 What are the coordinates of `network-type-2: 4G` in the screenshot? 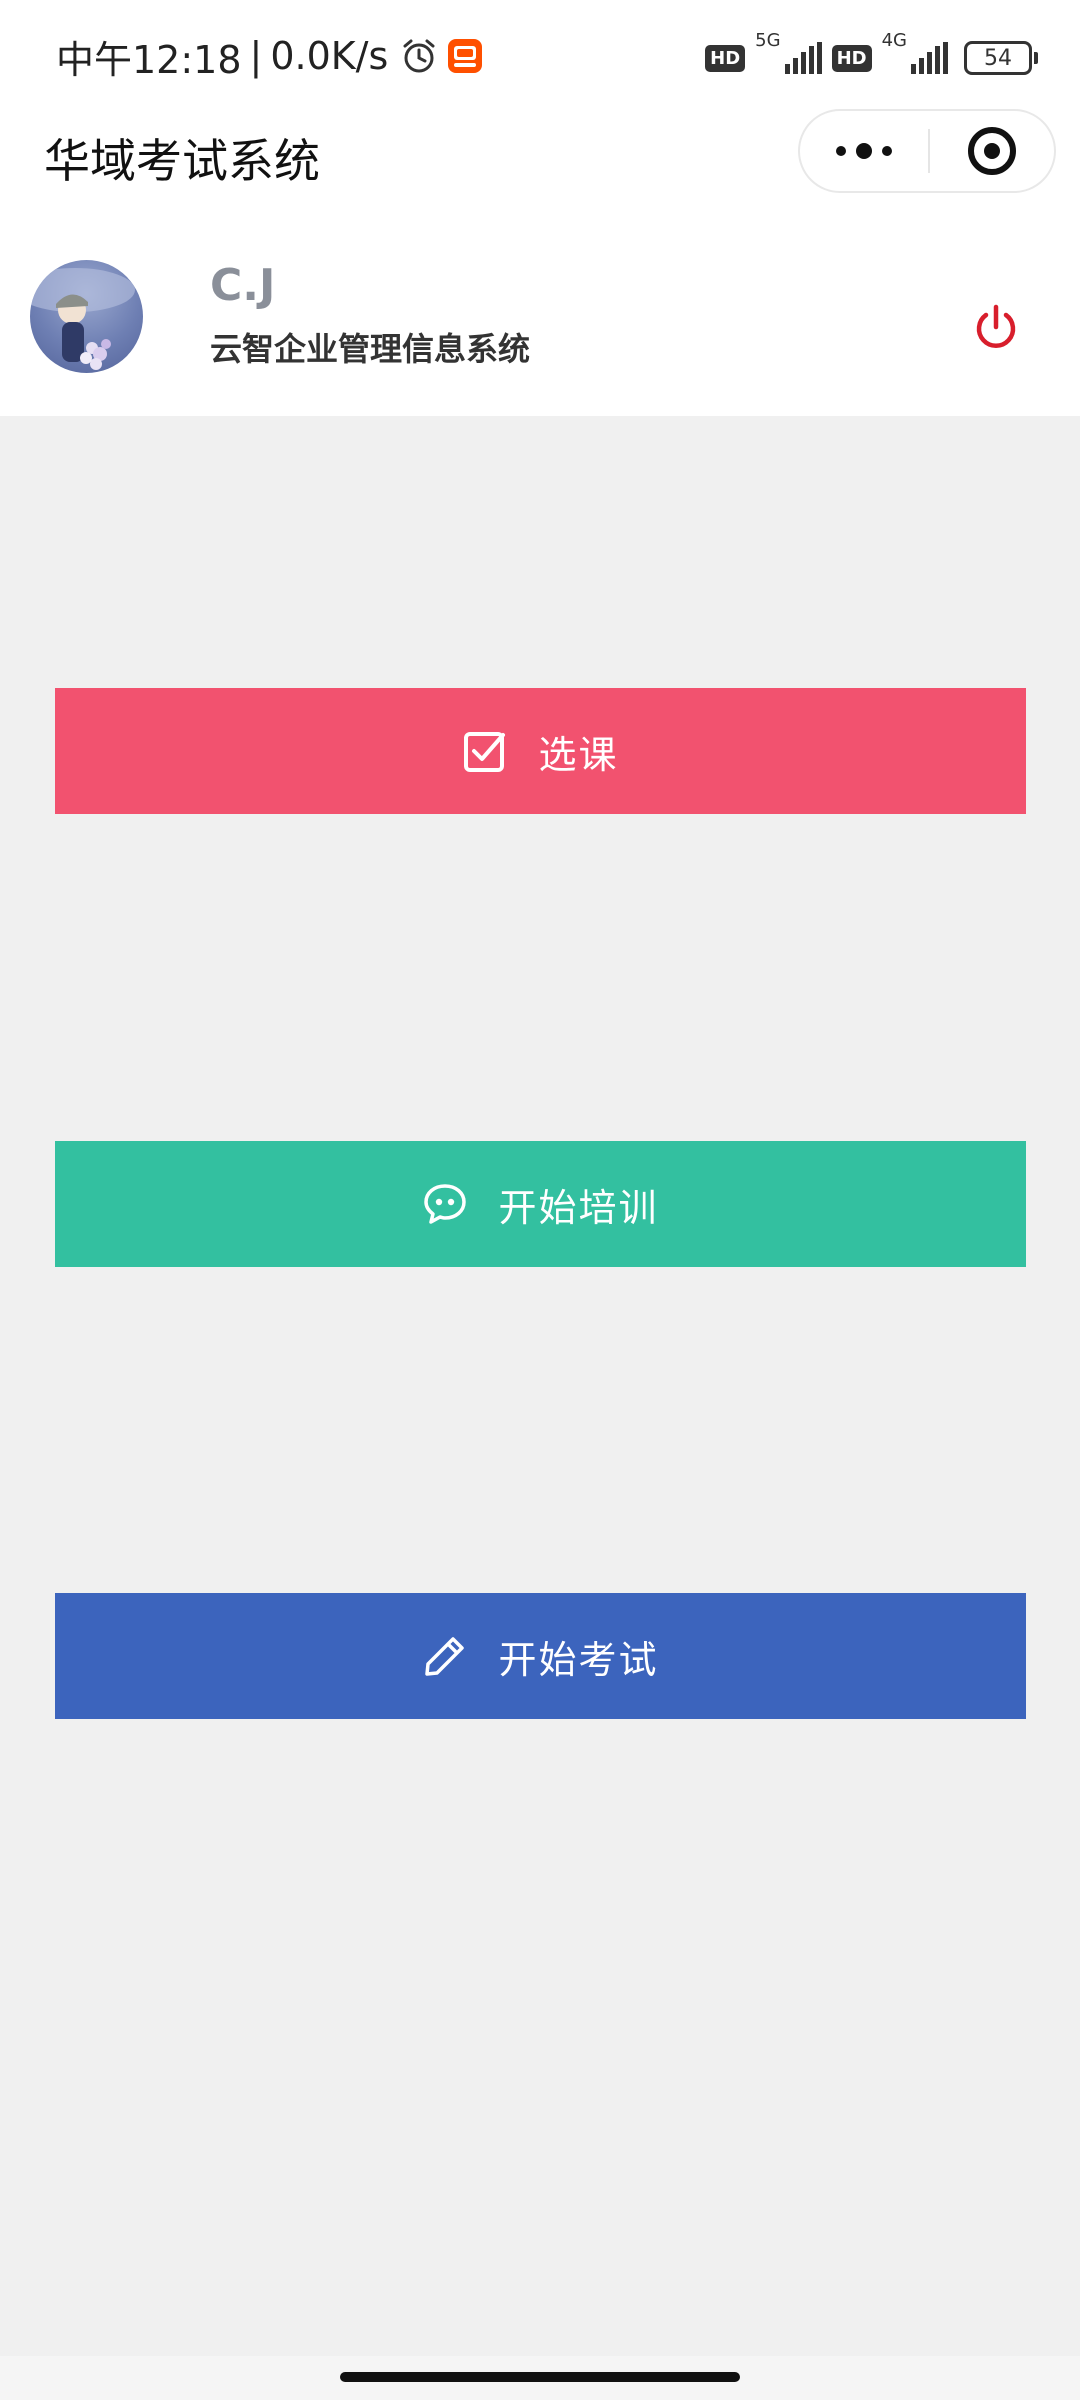 It's located at (894, 40).